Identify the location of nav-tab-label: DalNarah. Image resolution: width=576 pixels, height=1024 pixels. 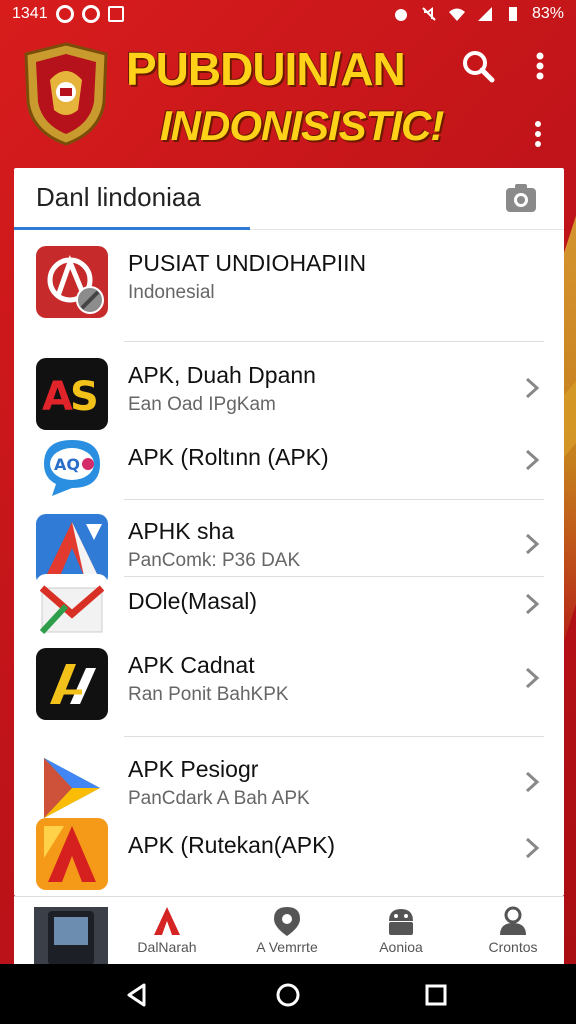
(167, 947).